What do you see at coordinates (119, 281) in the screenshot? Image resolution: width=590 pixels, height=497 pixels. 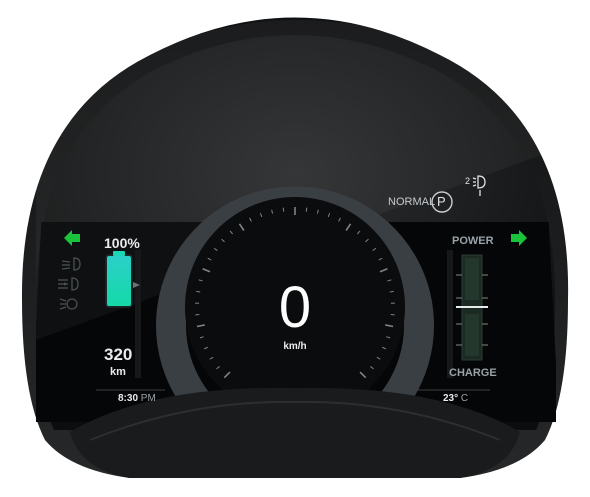 I see `battery-fill` at bounding box center [119, 281].